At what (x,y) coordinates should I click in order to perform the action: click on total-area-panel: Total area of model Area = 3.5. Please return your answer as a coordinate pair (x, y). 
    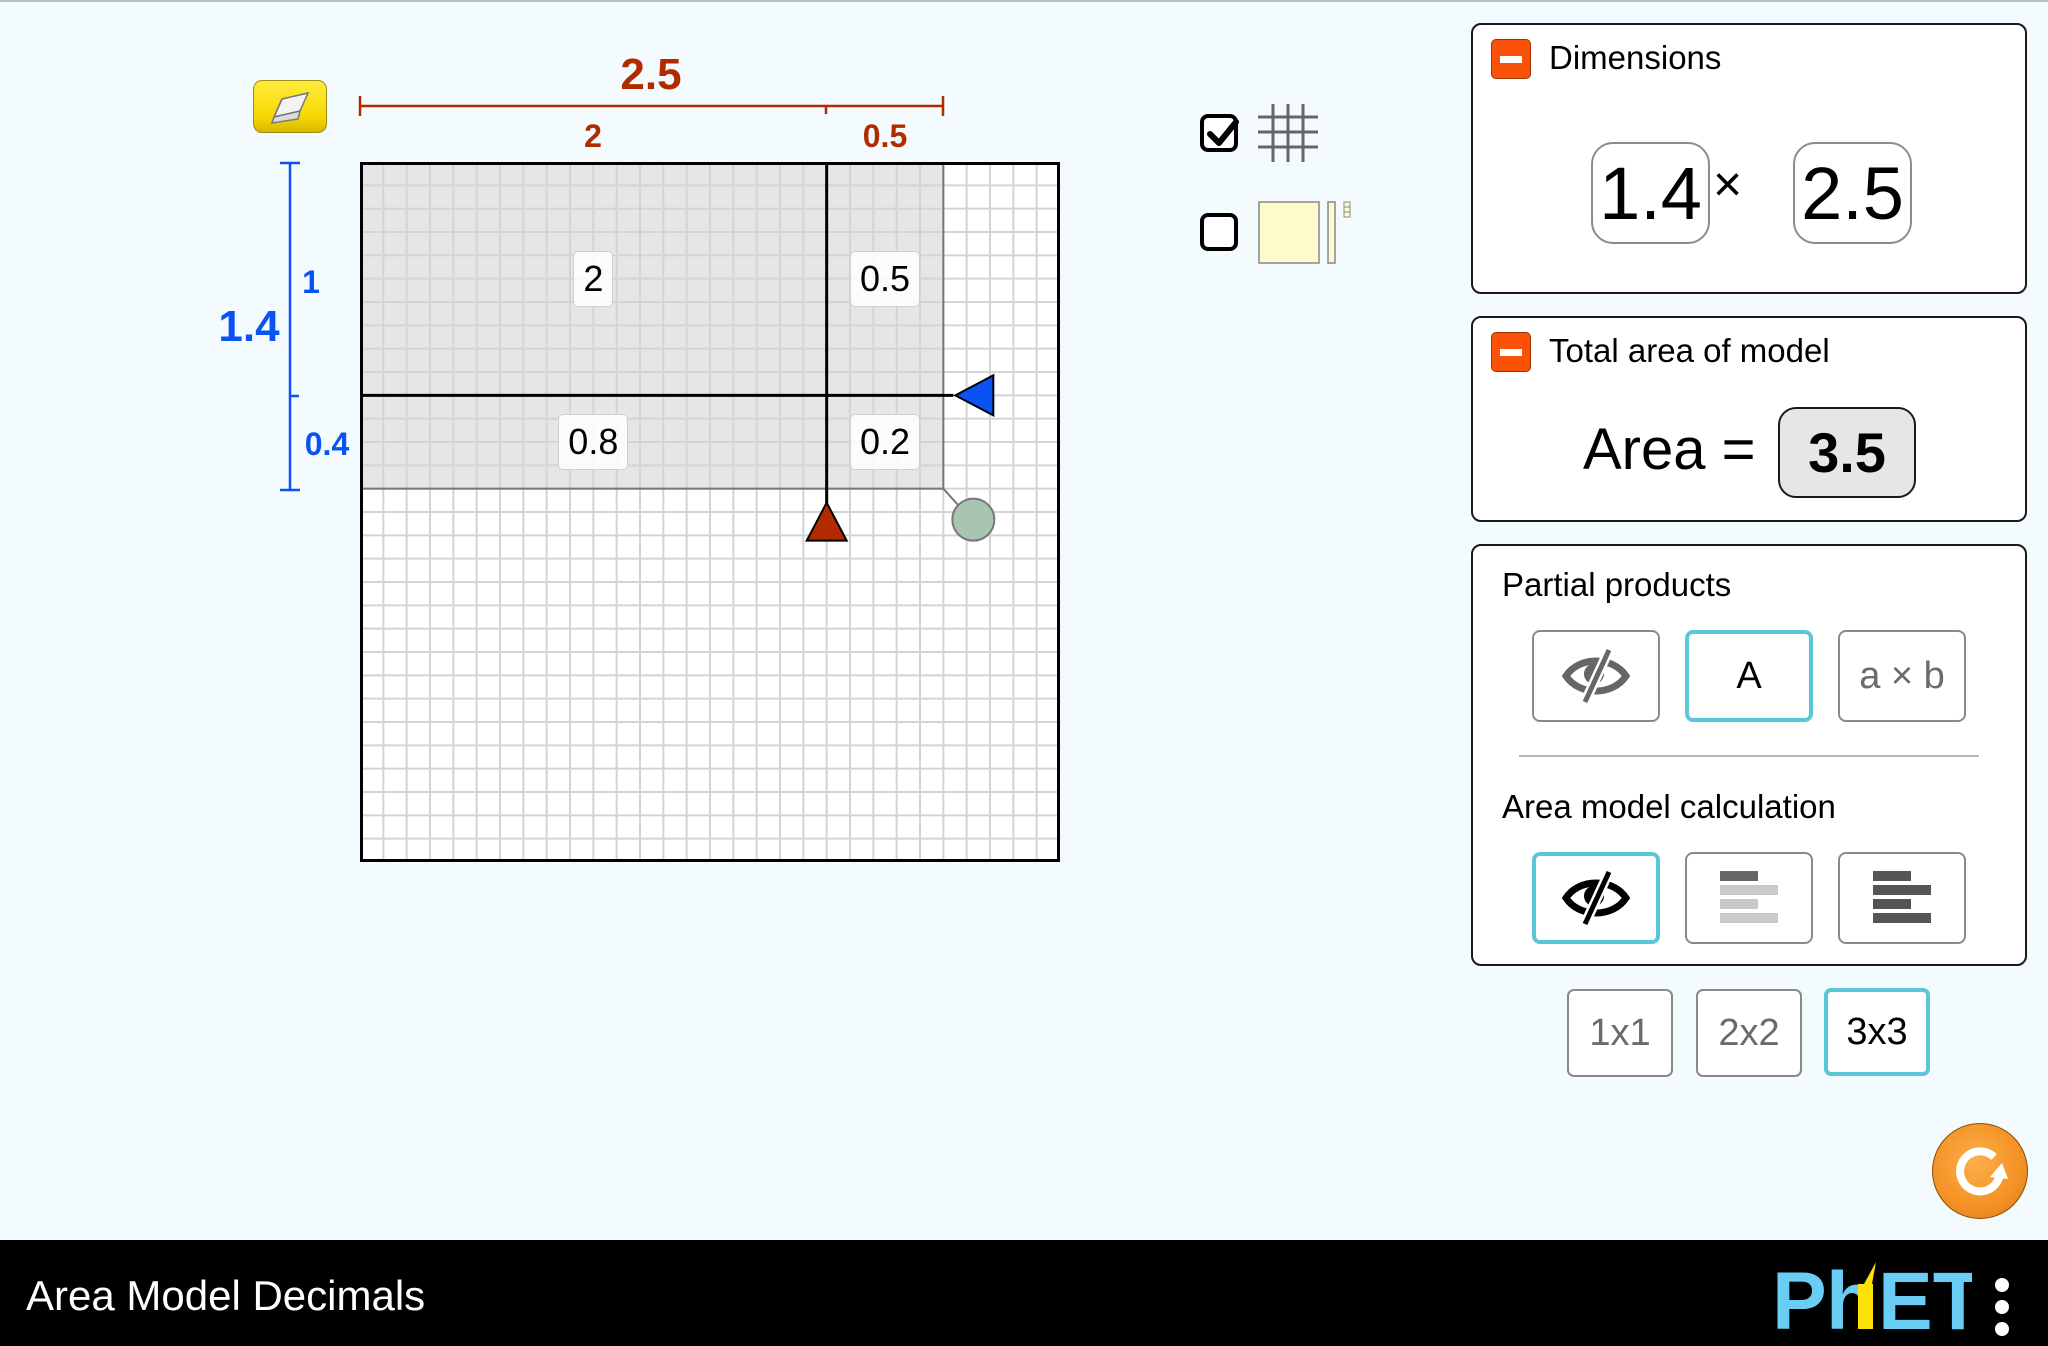
    Looking at the image, I should click on (1749, 419).